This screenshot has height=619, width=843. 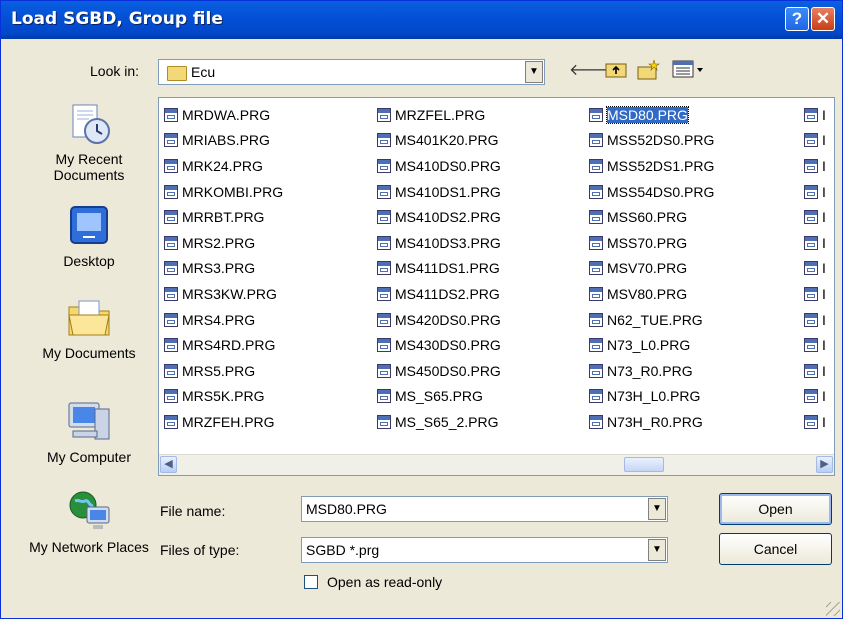 I want to click on list-item: MS_S65.PRG, so click(x=439, y=397).